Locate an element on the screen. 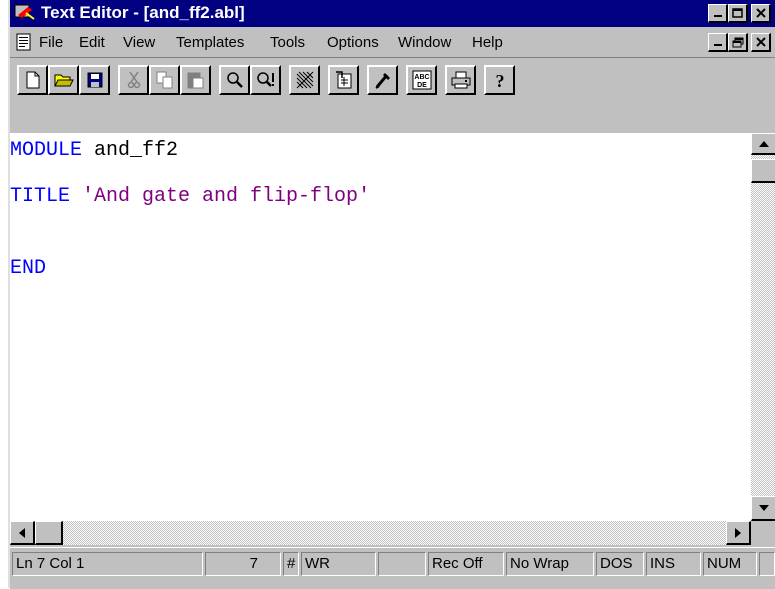  copy-button is located at coordinates (164, 80).